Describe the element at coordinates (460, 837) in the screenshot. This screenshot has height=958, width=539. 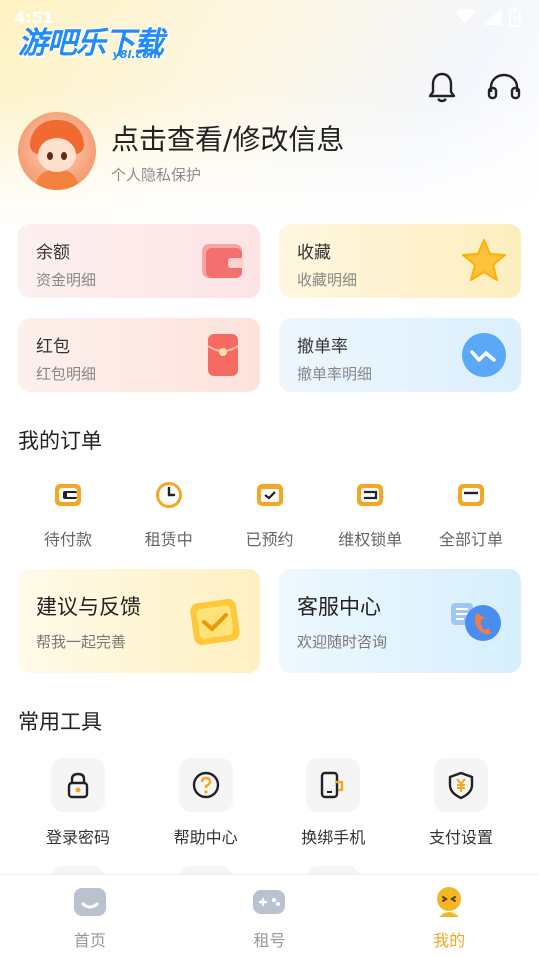
I see `tool-label: 支付设置` at that location.